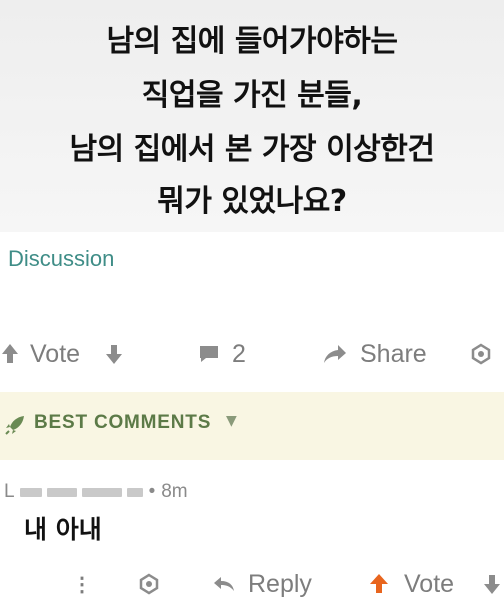 The height and width of the screenshot is (610, 504). Describe the element at coordinates (252, 149) in the screenshot. I see `post-title-line: 남의 집에서 본 가장 이상한건` at that location.